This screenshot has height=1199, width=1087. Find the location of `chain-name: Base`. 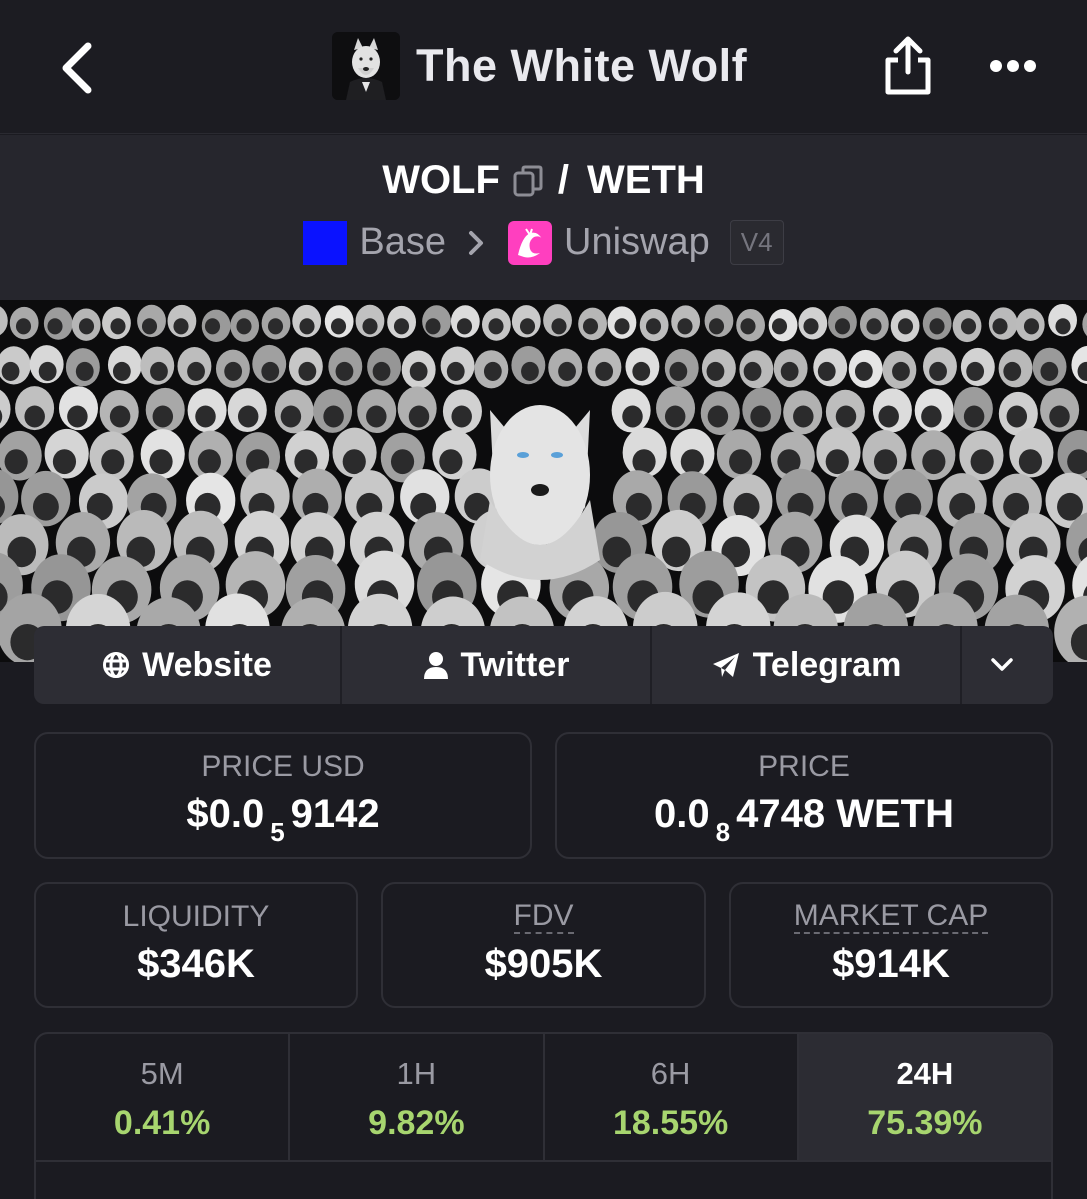

chain-name: Base is located at coordinates (402, 242).